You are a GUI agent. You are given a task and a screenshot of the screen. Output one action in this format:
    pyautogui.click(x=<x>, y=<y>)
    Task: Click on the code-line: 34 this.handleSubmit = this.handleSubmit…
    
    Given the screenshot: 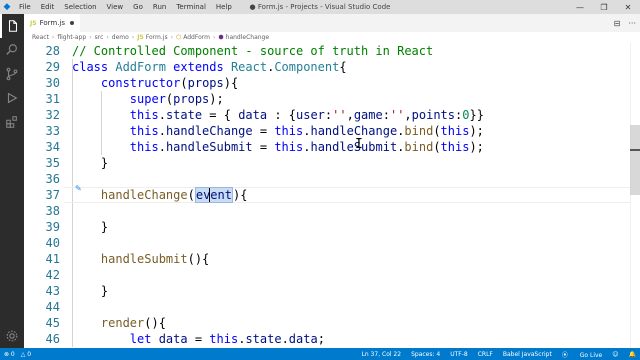 What is the action you would take?
    pyautogui.click(x=327, y=147)
    